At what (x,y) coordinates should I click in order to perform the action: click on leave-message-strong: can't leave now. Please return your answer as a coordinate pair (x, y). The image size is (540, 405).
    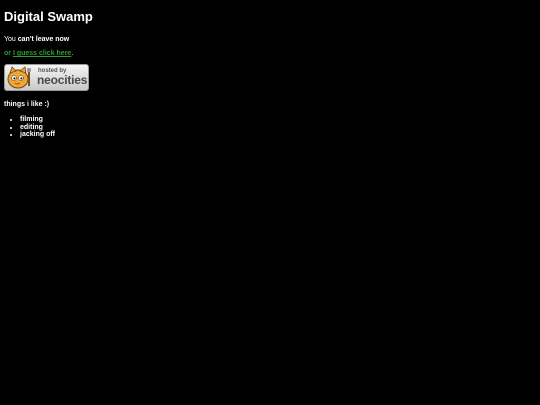
    Looking at the image, I should click on (43, 39).